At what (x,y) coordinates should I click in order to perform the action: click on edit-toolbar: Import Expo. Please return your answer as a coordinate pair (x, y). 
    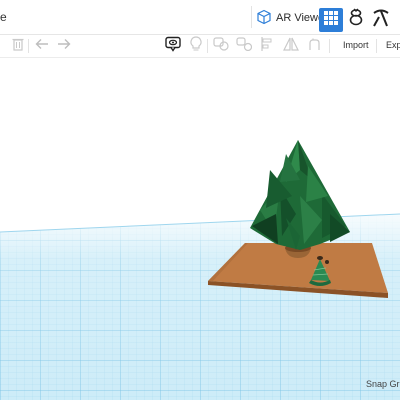
    Looking at the image, I should click on (200, 46).